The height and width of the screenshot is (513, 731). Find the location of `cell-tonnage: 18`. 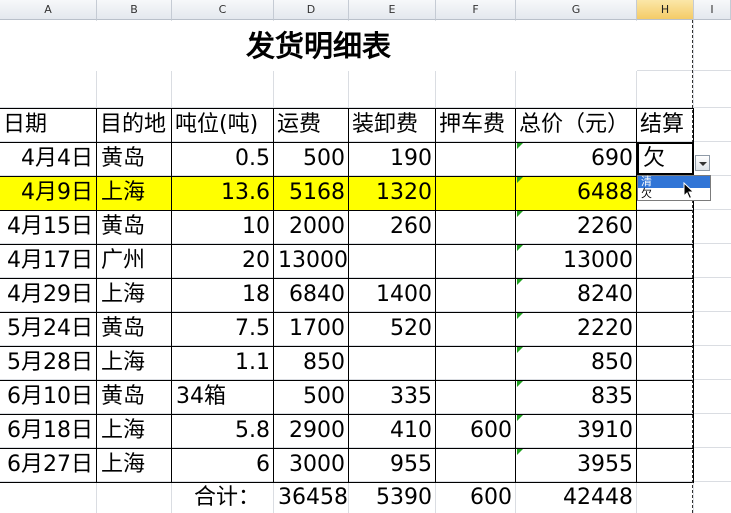

cell-tonnage: 18 is located at coordinates (223, 295).